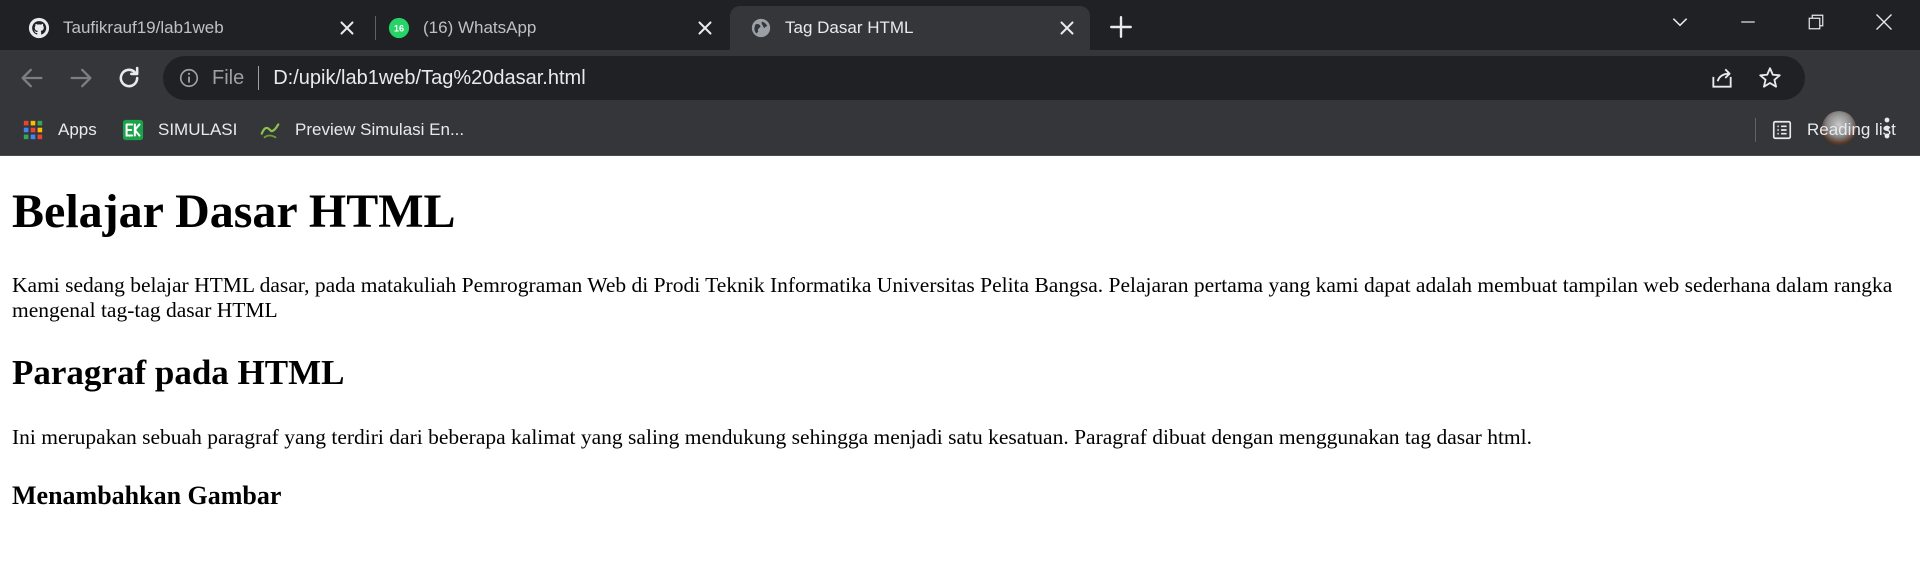 The height and width of the screenshot is (564, 1920). I want to click on url-scheme-label: File, so click(228, 77).